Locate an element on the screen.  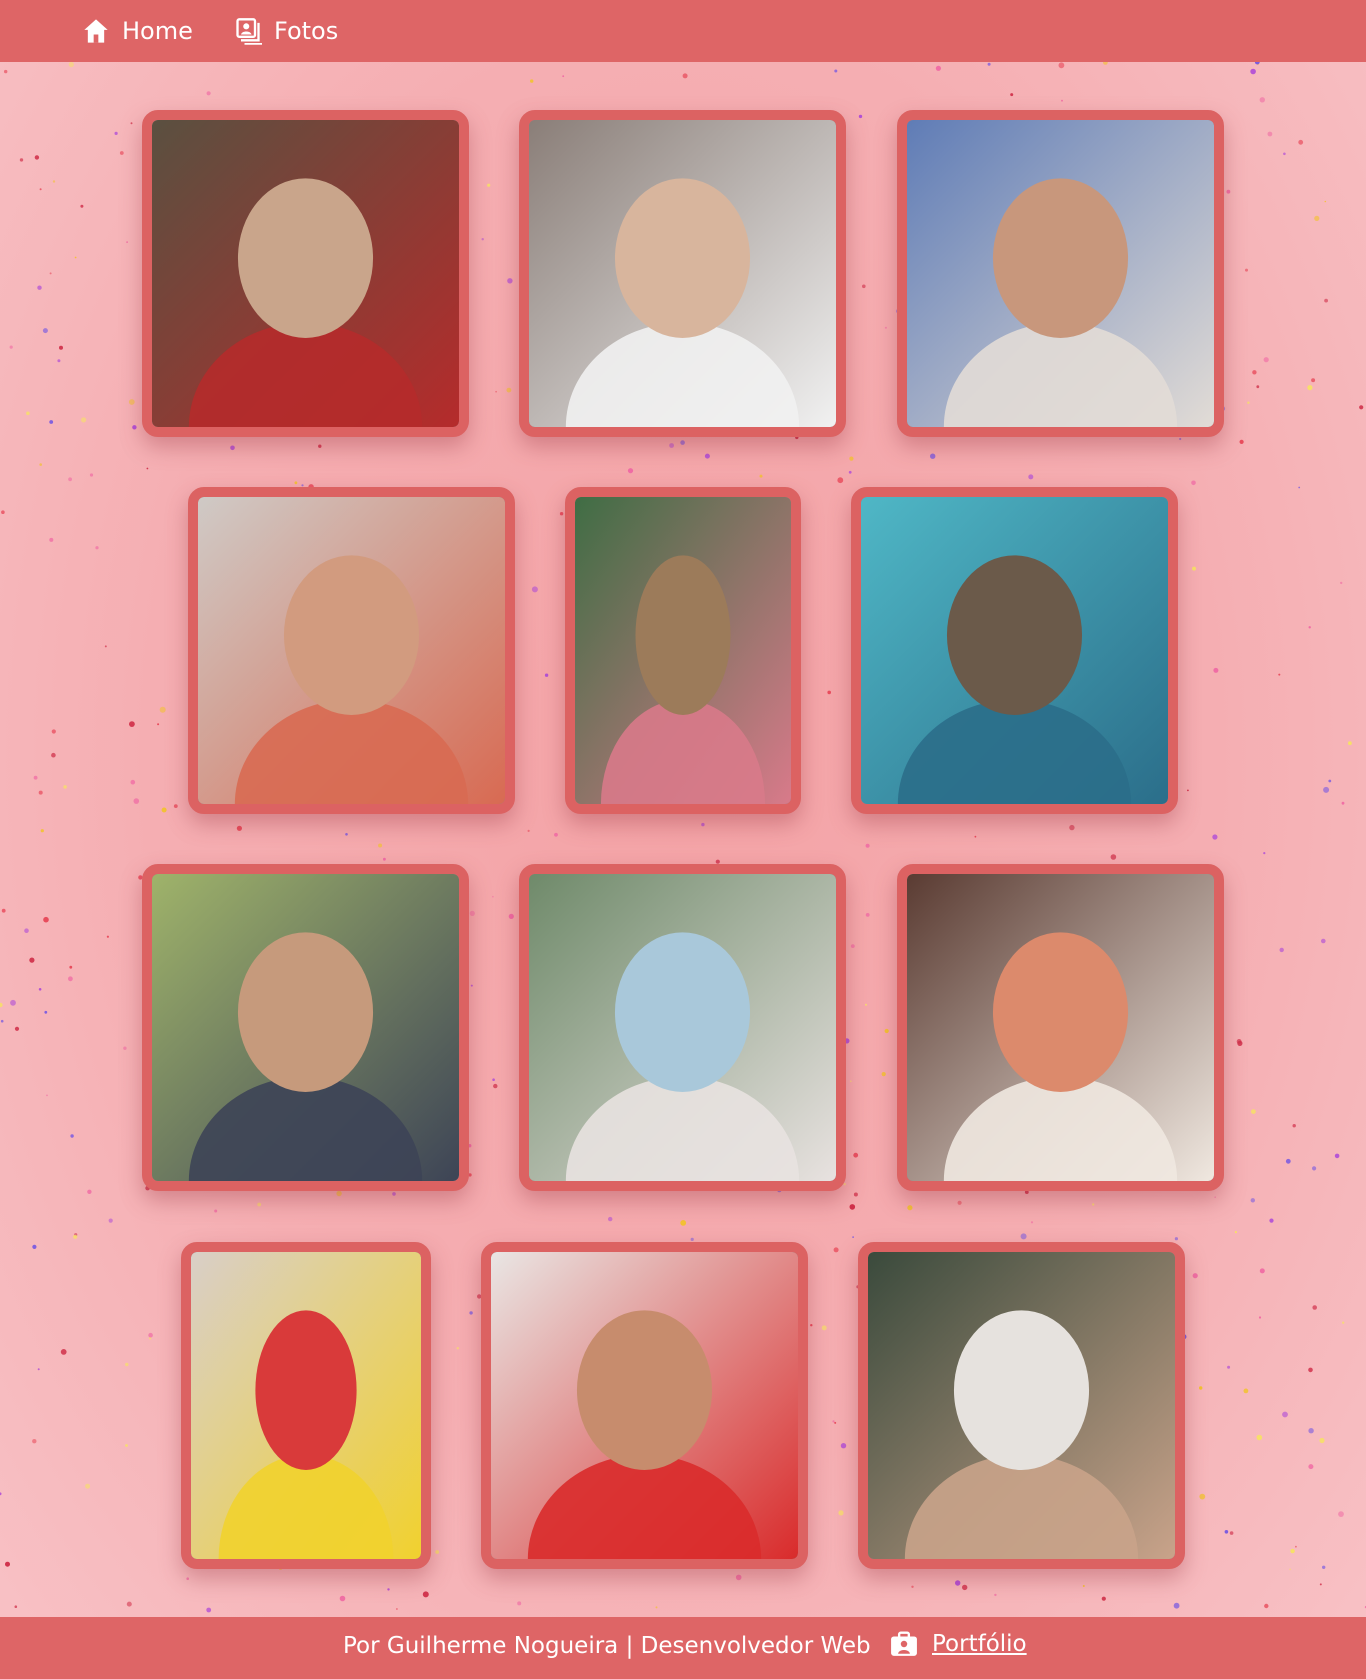
portfolio-icon is located at coordinates (904, 1643).